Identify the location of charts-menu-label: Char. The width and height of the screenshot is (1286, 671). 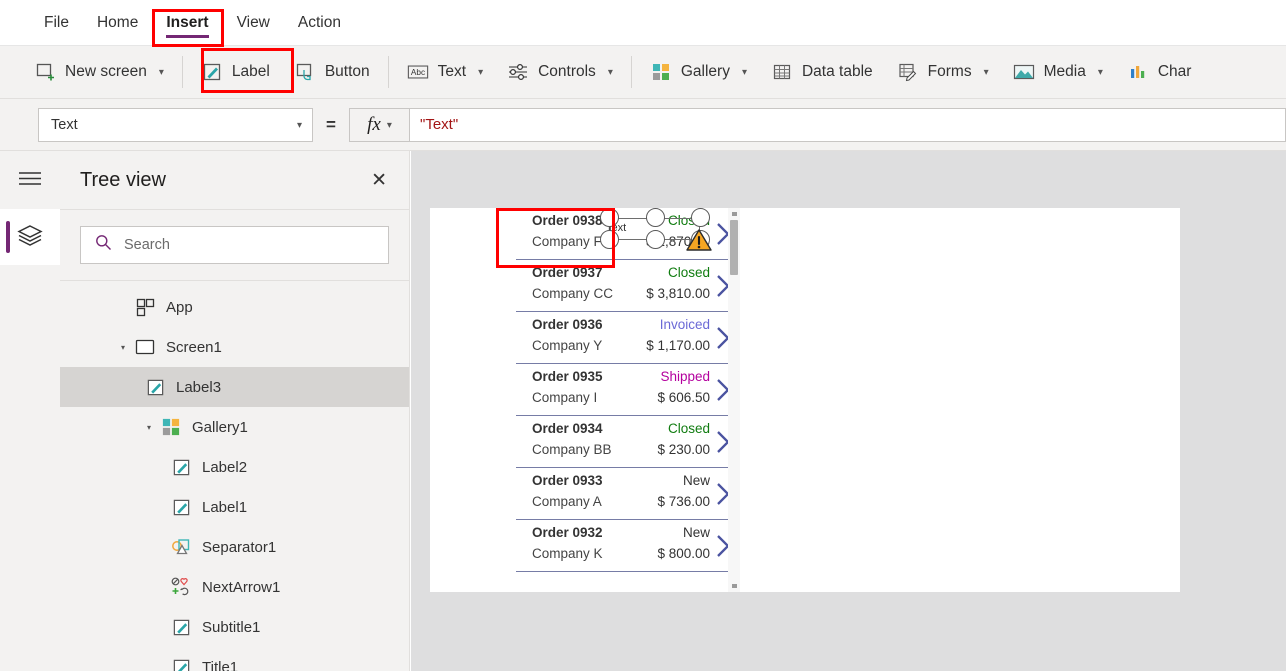
(1174, 71).